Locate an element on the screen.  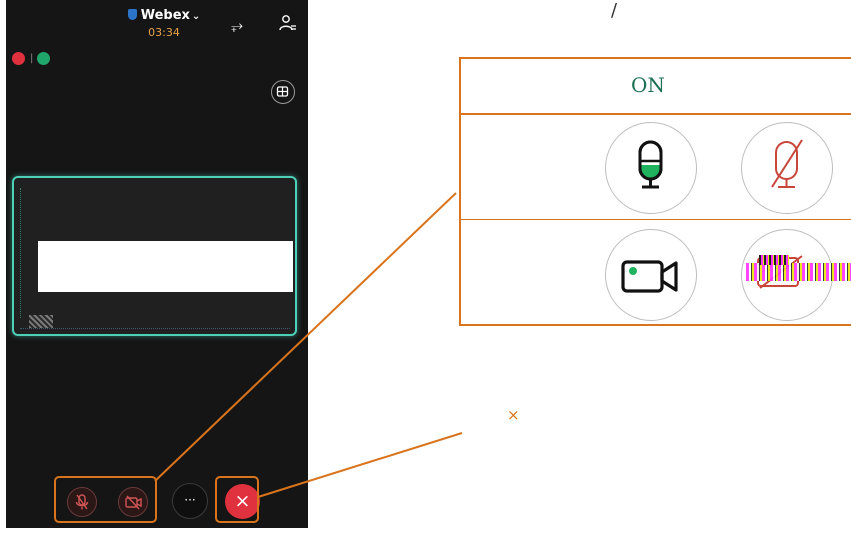
camera-icon is located at coordinates (649, 276).